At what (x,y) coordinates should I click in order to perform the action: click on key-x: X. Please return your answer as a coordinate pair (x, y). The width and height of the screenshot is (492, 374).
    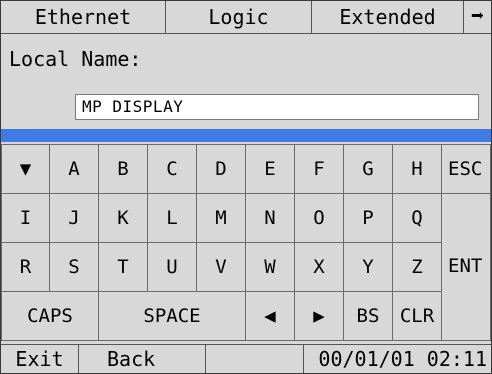
    Looking at the image, I should click on (319, 267).